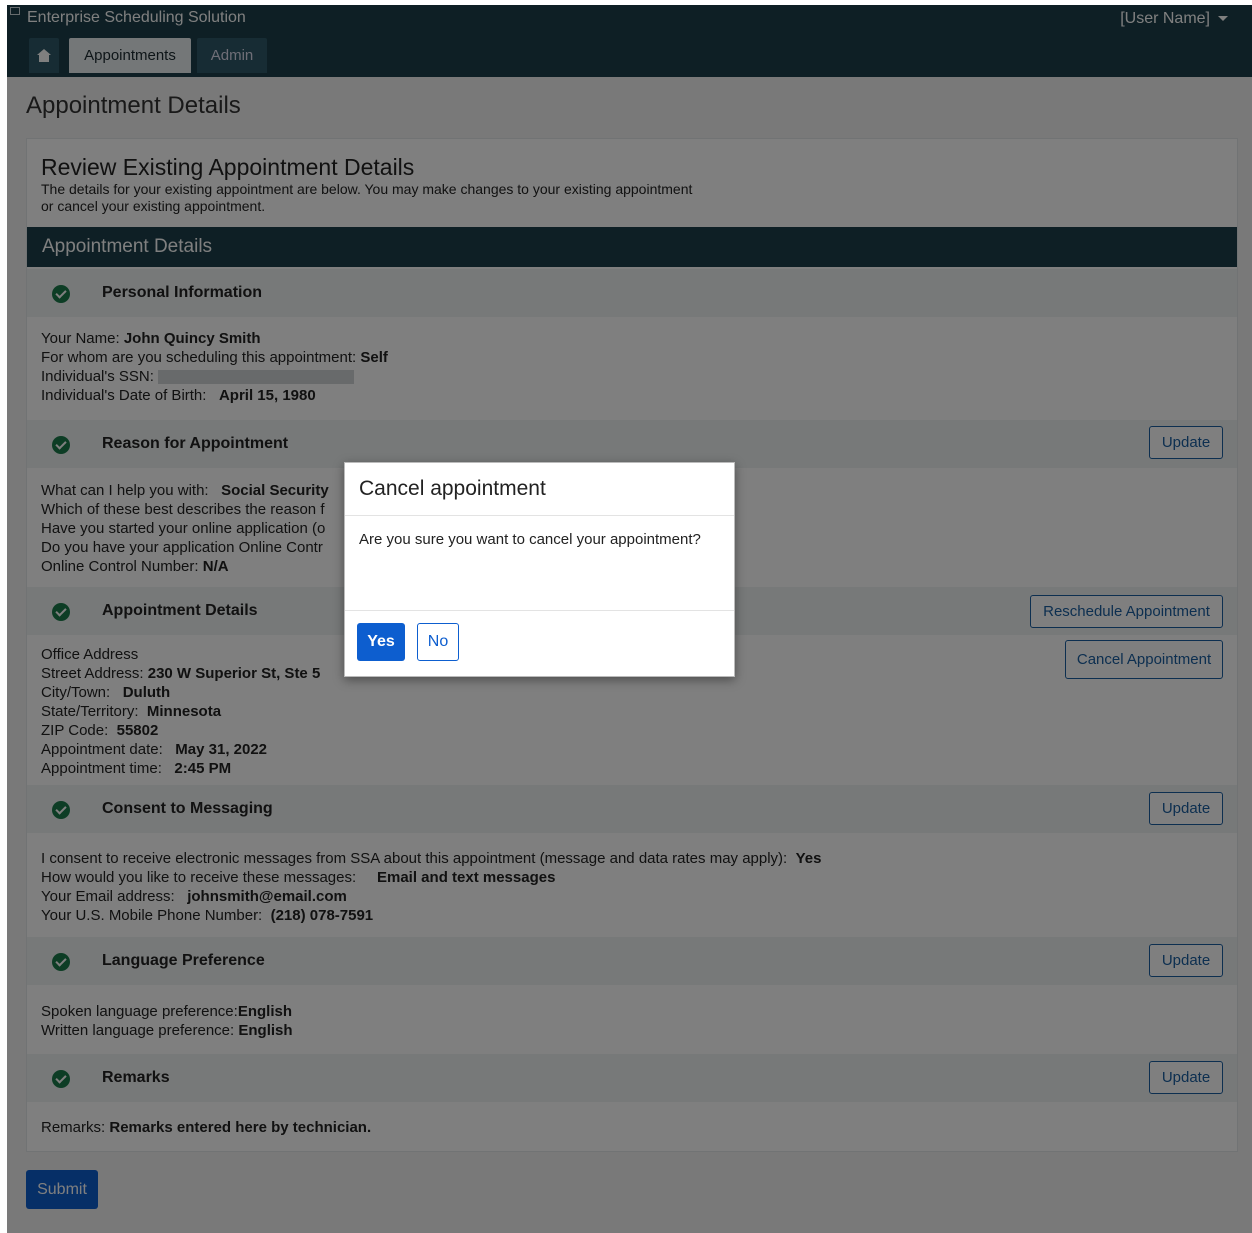 This screenshot has width=1252, height=1233. What do you see at coordinates (381, 642) in the screenshot?
I see `yes-button: Yes` at bounding box center [381, 642].